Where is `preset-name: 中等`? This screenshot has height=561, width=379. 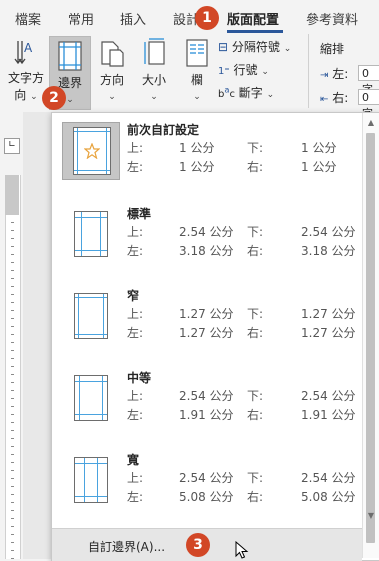
preset-name: 中等 is located at coordinates (139, 378).